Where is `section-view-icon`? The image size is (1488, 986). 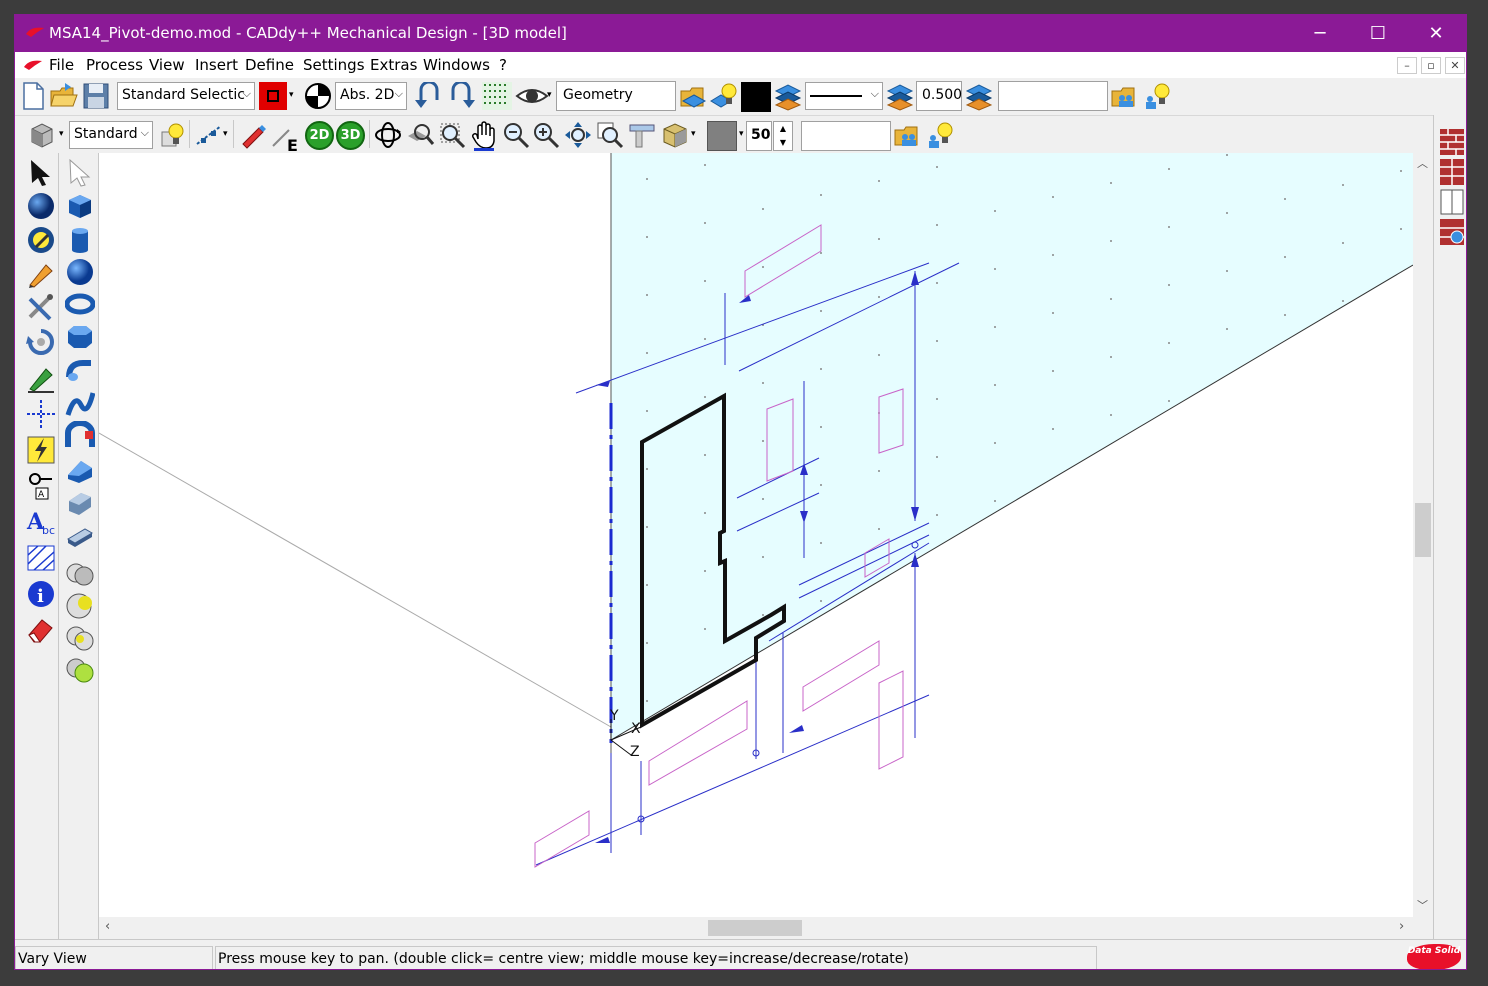 section-view-icon is located at coordinates (642, 135).